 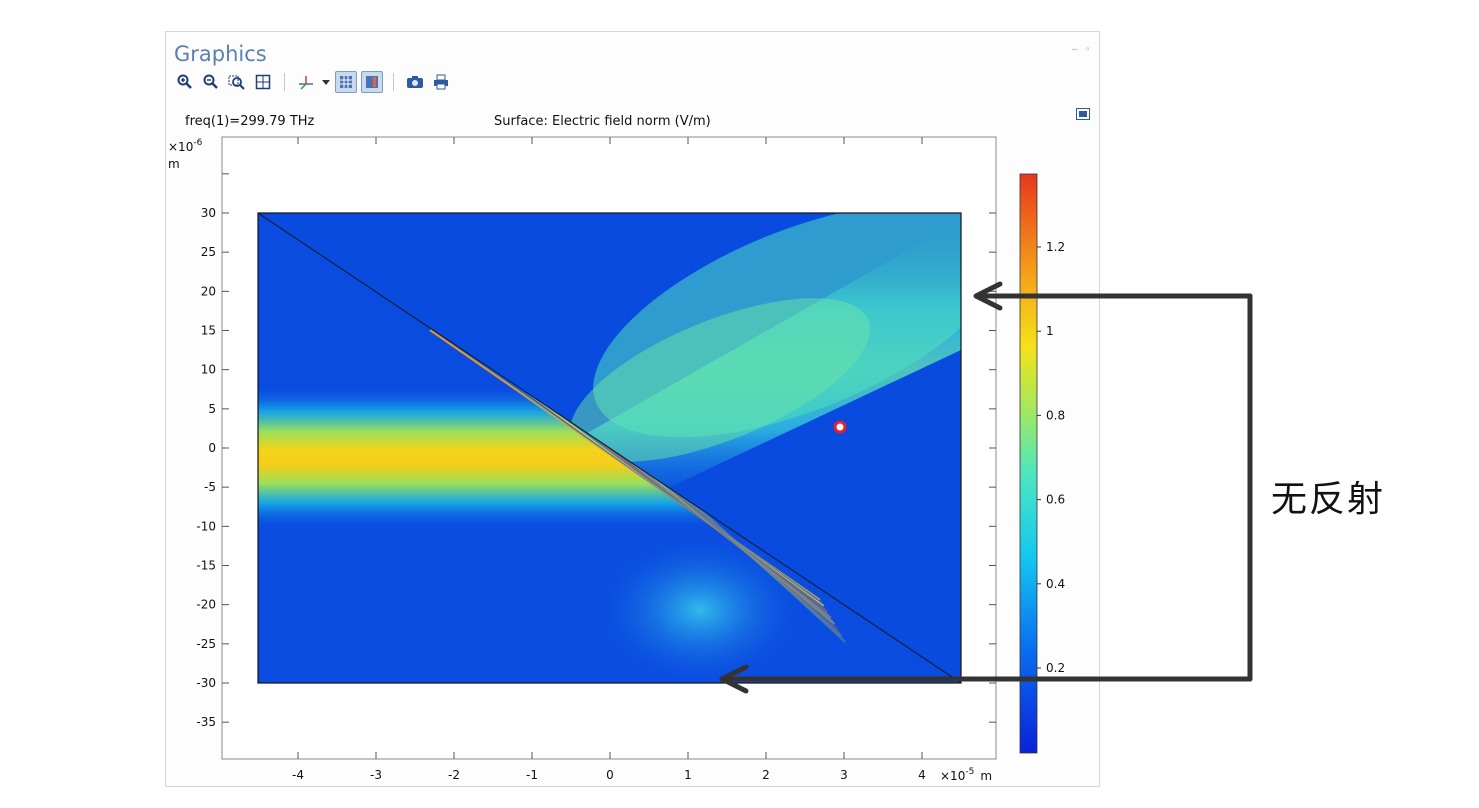 What do you see at coordinates (174, 164) in the screenshot?
I see `y-unit-label: m` at bounding box center [174, 164].